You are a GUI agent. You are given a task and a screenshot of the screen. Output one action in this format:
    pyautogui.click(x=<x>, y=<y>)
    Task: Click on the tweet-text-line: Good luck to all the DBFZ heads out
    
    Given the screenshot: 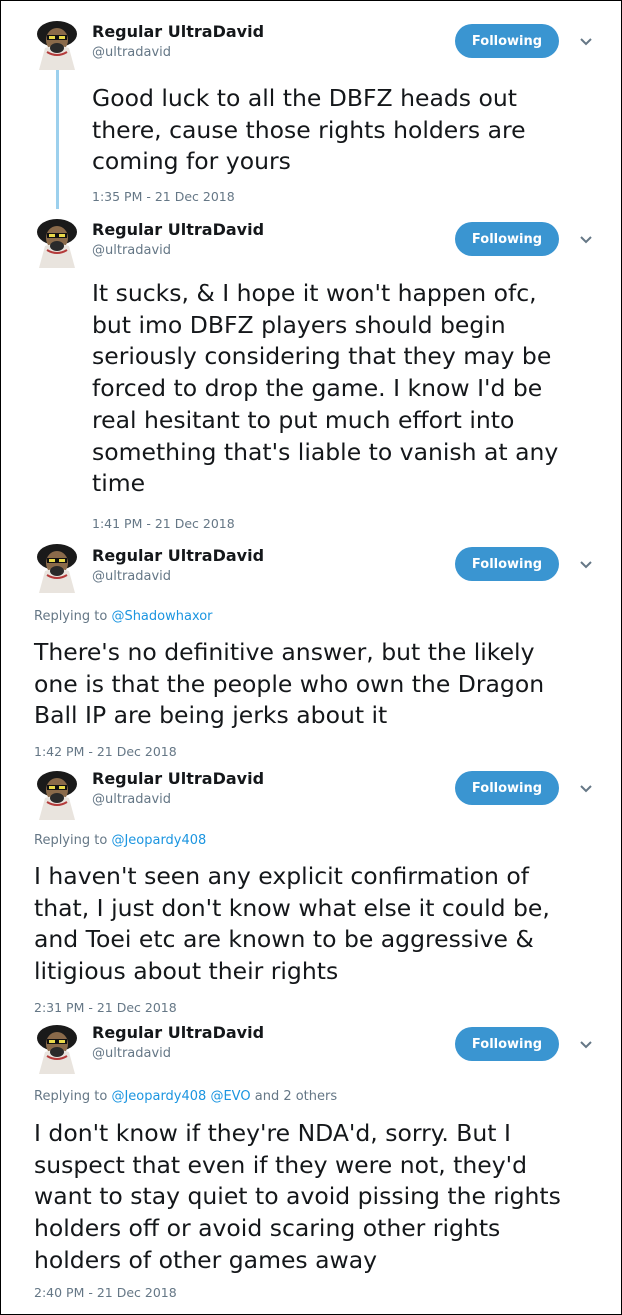 What is the action you would take?
    pyautogui.click(x=304, y=98)
    